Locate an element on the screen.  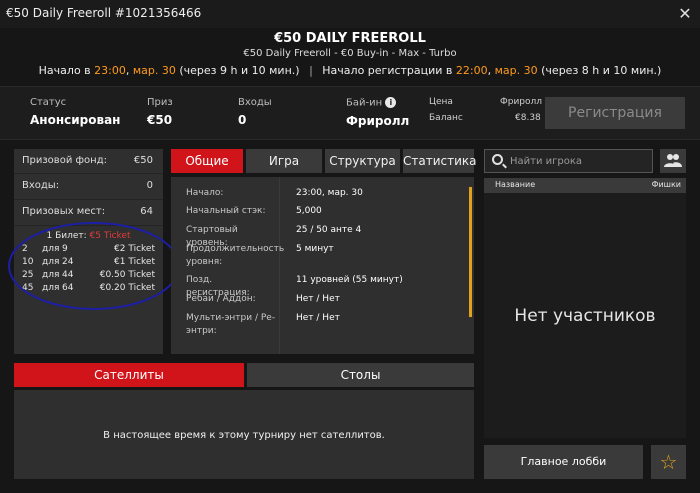
buyin-block: Бай-ин i Фриролл is located at coordinates (377, 112).